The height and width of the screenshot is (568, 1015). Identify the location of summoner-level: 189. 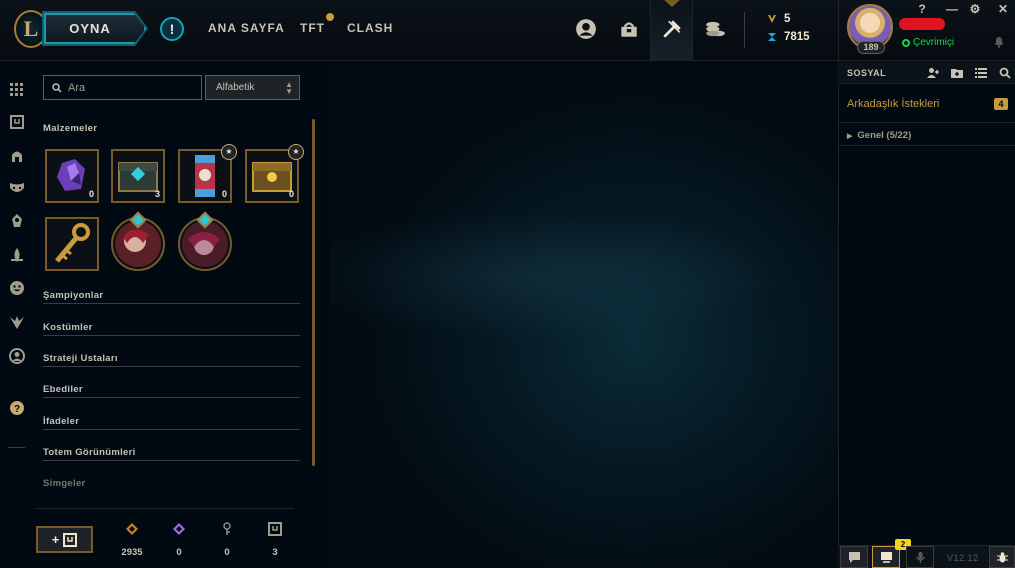
(871, 47).